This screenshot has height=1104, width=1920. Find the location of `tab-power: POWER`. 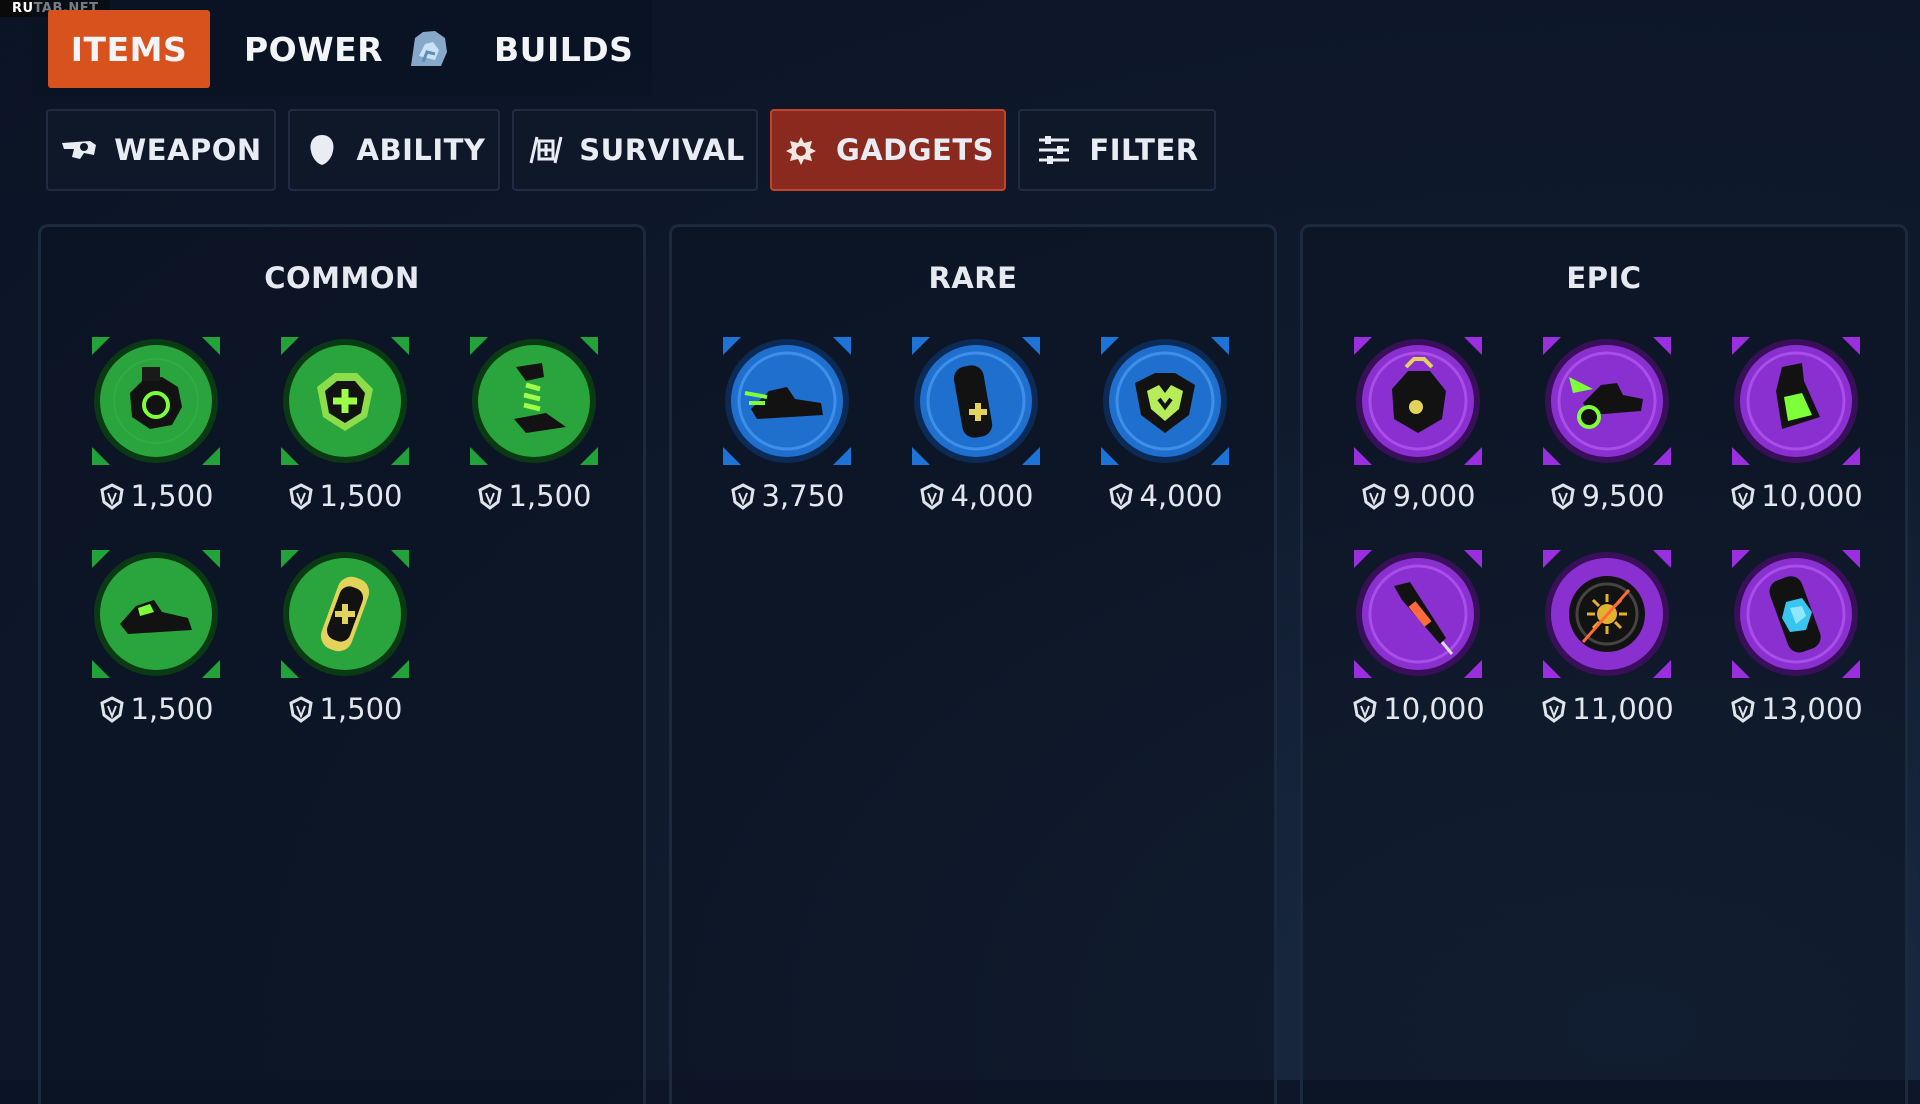

tab-power: POWER is located at coordinates (347, 49).